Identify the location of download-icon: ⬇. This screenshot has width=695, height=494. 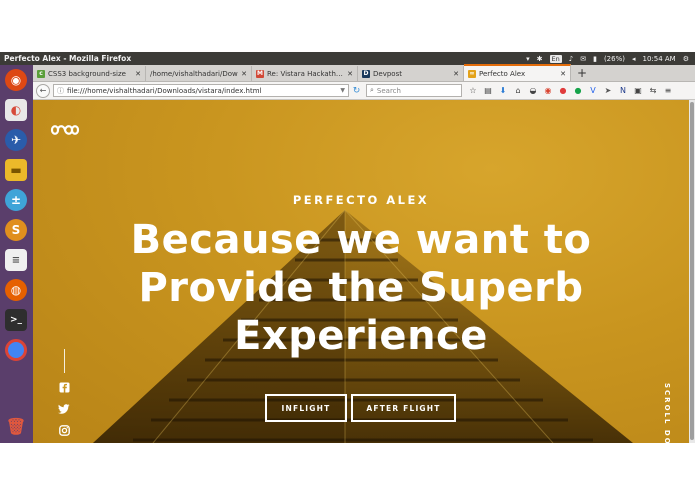
(503, 90).